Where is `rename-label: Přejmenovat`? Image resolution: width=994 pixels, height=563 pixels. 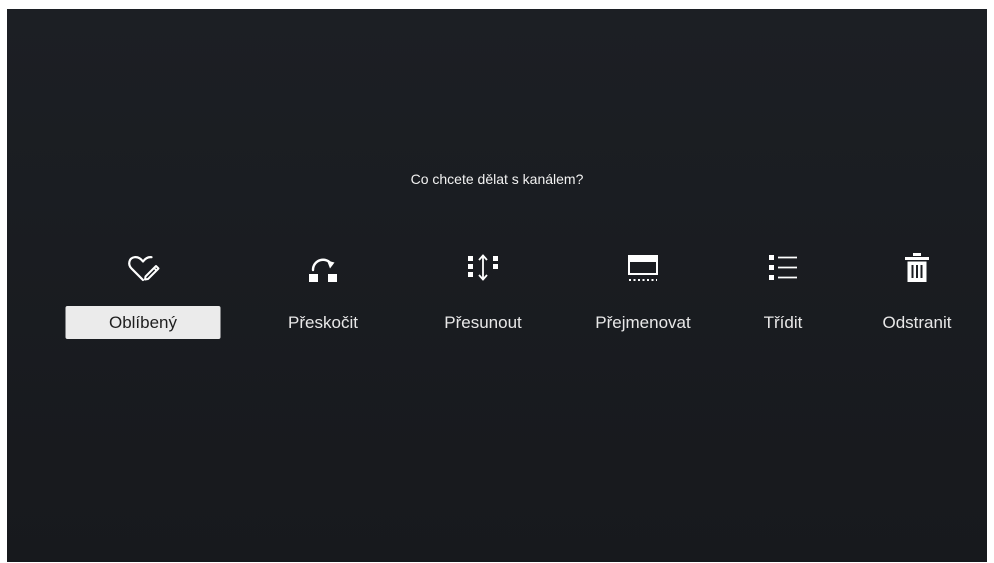 rename-label: Přejmenovat is located at coordinates (643, 322).